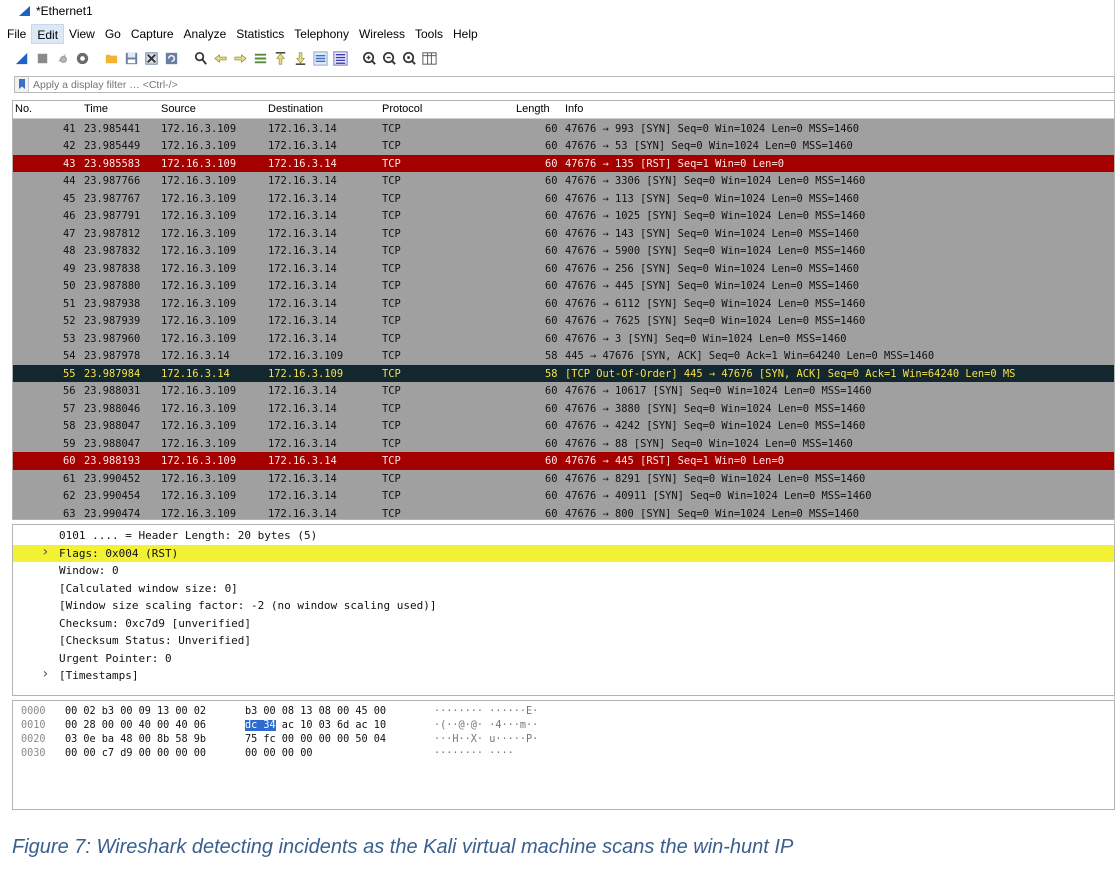 The image size is (1115, 875). I want to click on open-folder-icon, so click(111, 58).